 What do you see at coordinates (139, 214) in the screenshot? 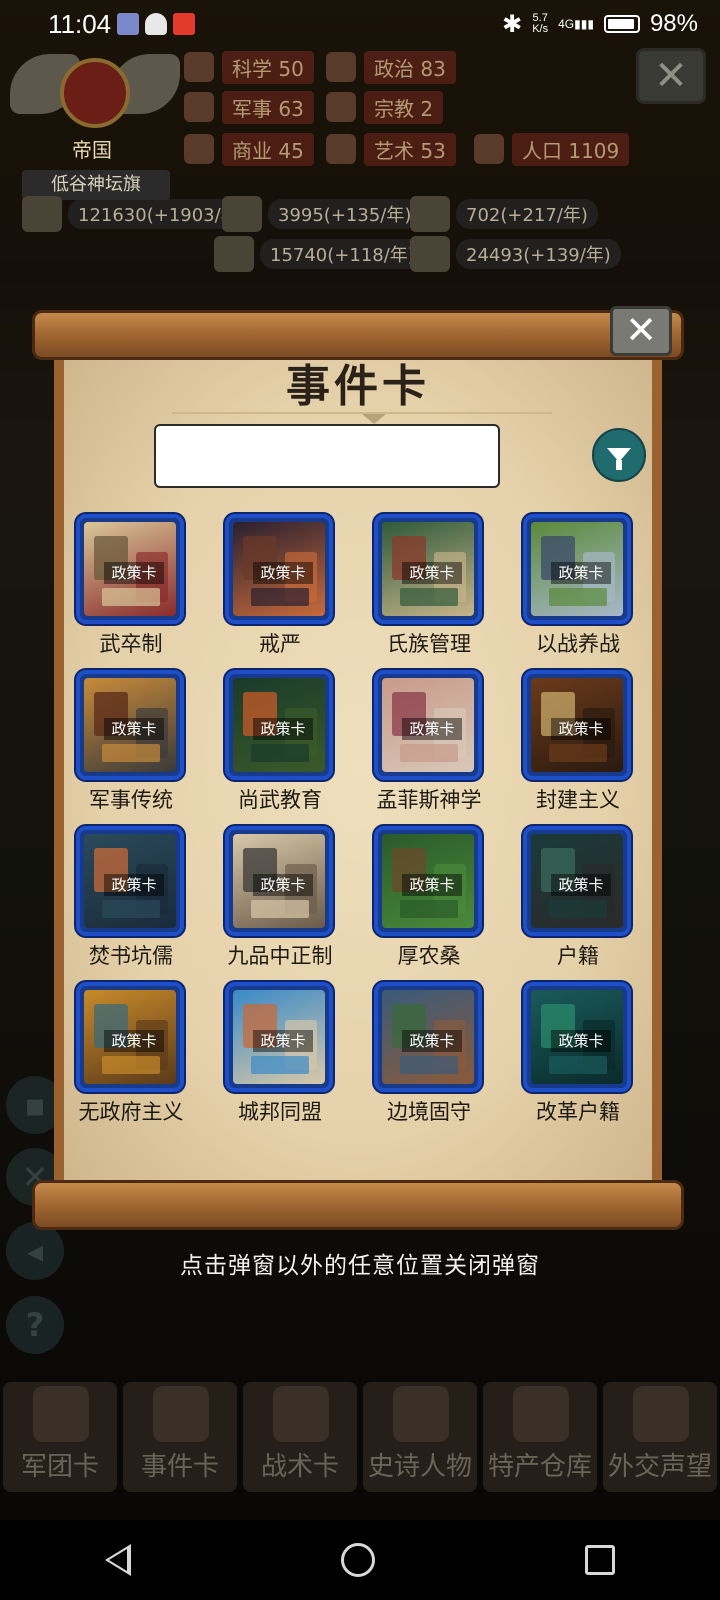
I see `resource-gold: 121630(+1903/年)` at bounding box center [139, 214].